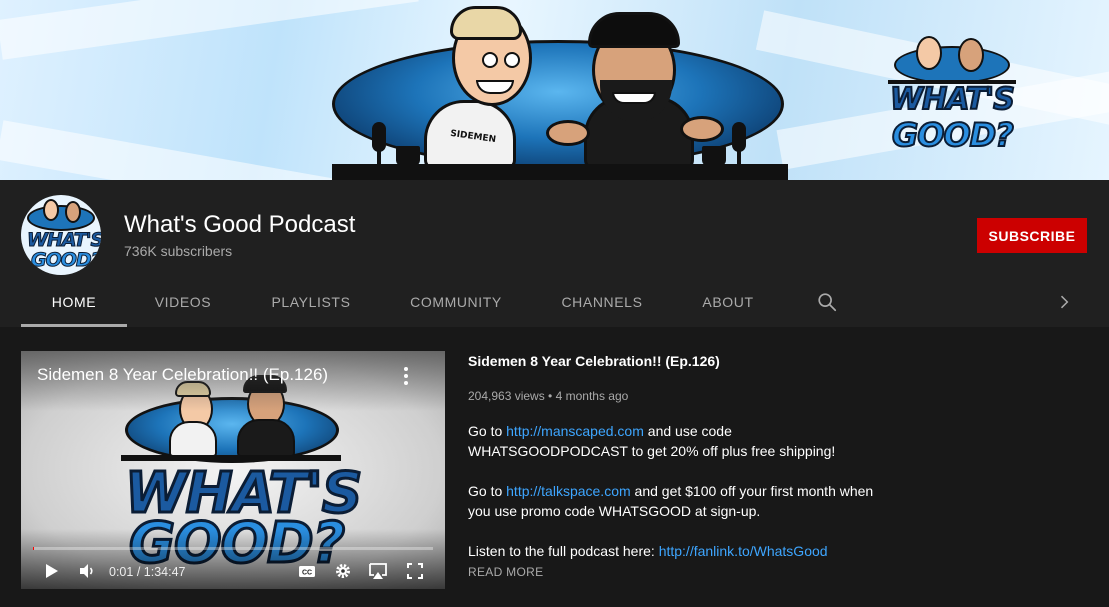  What do you see at coordinates (743, 551) in the screenshot?
I see `description-link: http://fanlink.to/WhatsGood` at bounding box center [743, 551].